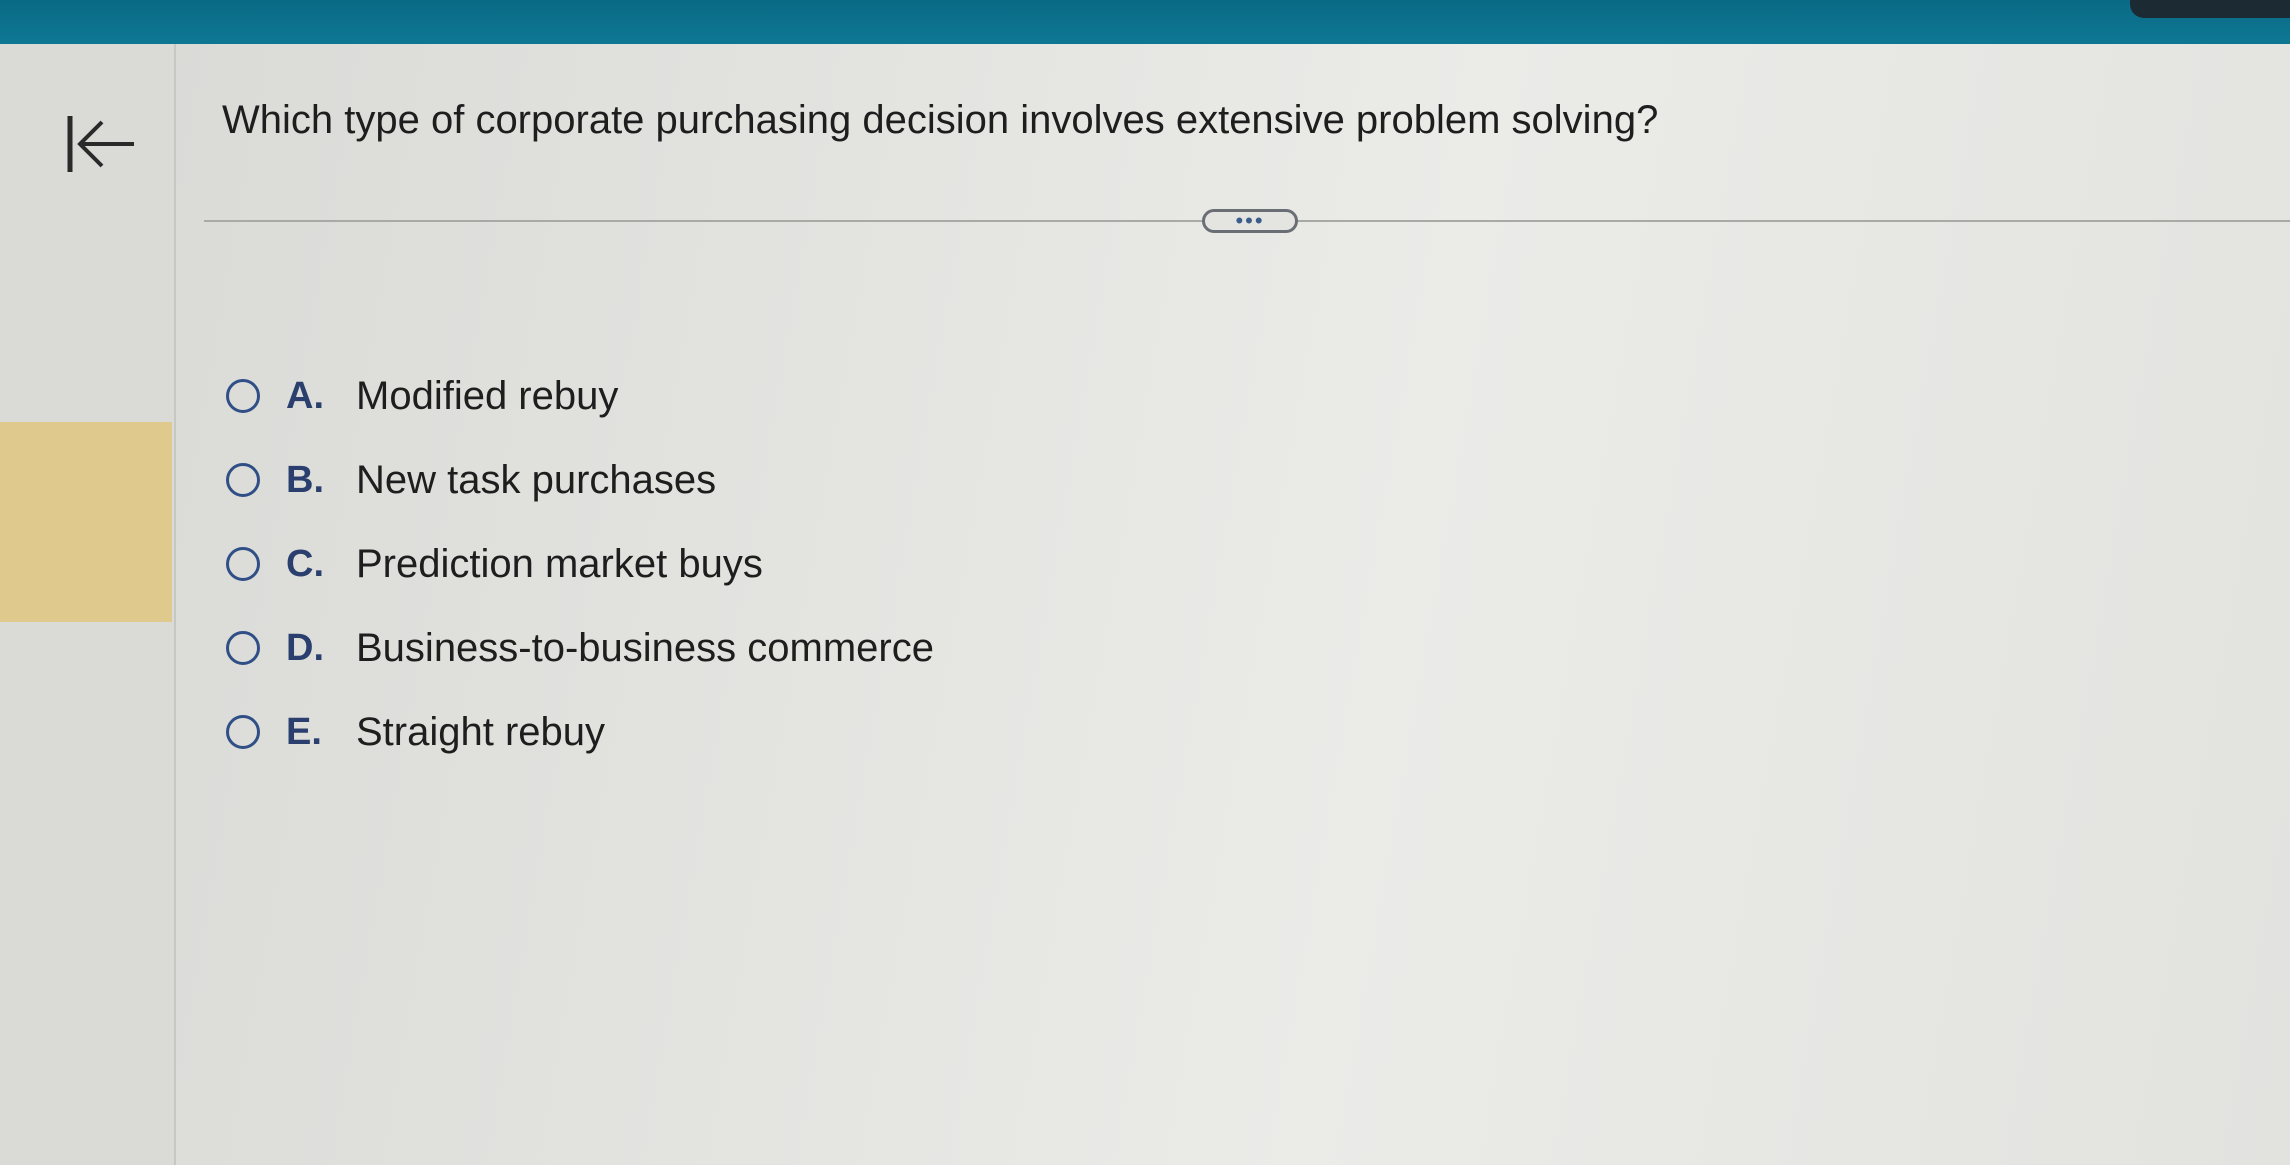 The image size is (2290, 1165). I want to click on option-a: A. Modified rebuy, so click(580, 396).